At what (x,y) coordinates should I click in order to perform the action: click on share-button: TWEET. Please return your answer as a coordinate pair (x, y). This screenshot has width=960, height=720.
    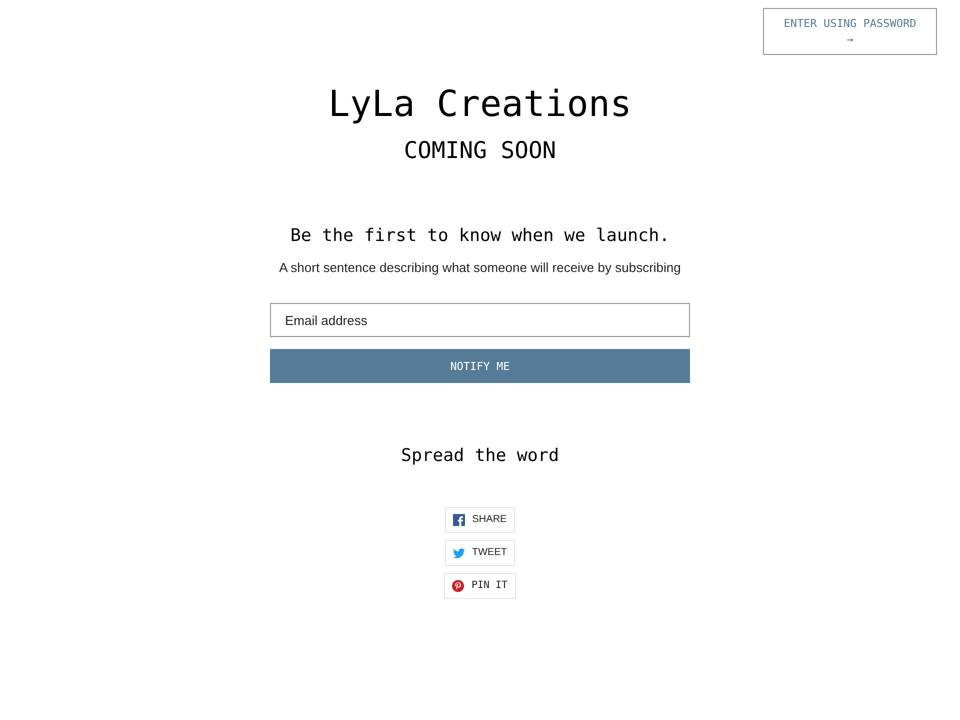
    Looking at the image, I should click on (480, 553).